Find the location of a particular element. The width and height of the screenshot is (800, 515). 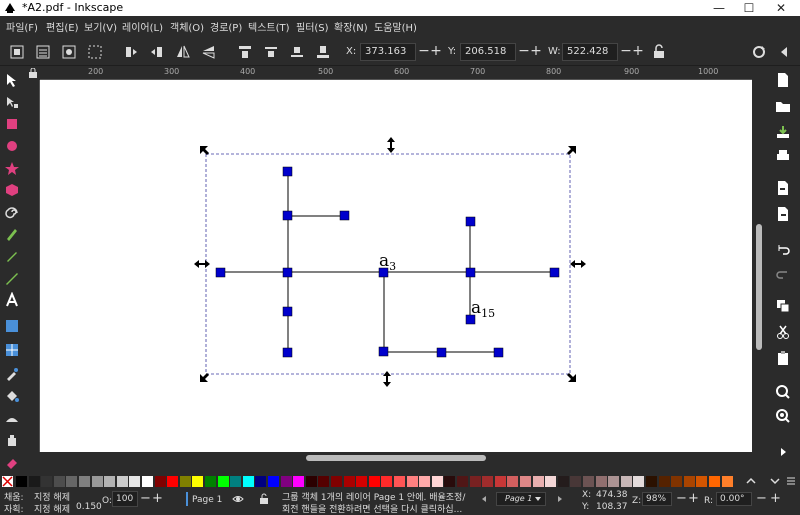

snap-toggle-icon is located at coordinates (759, 52).